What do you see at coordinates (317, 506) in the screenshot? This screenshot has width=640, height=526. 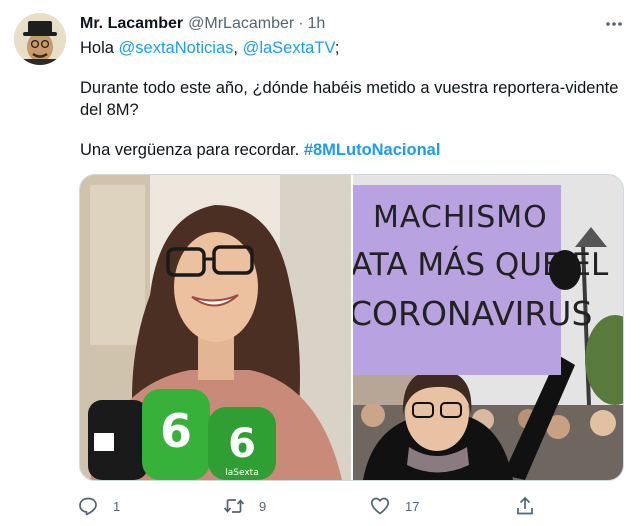 I see `action-bar: 1 9 17` at bounding box center [317, 506].